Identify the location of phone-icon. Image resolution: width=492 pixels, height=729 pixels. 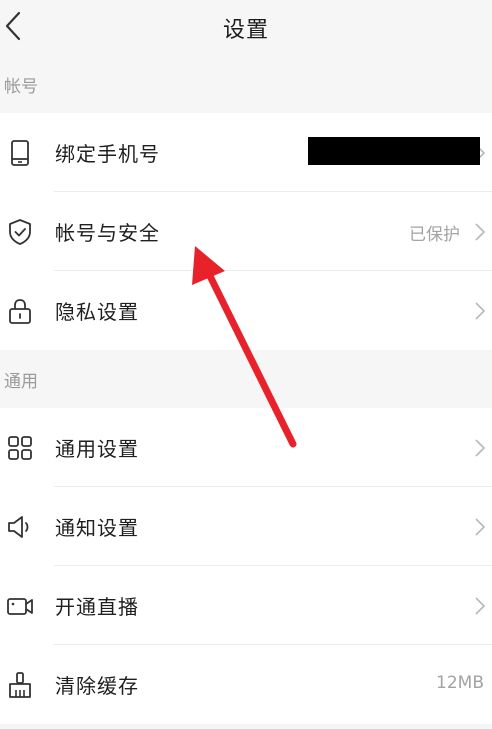
(20, 153).